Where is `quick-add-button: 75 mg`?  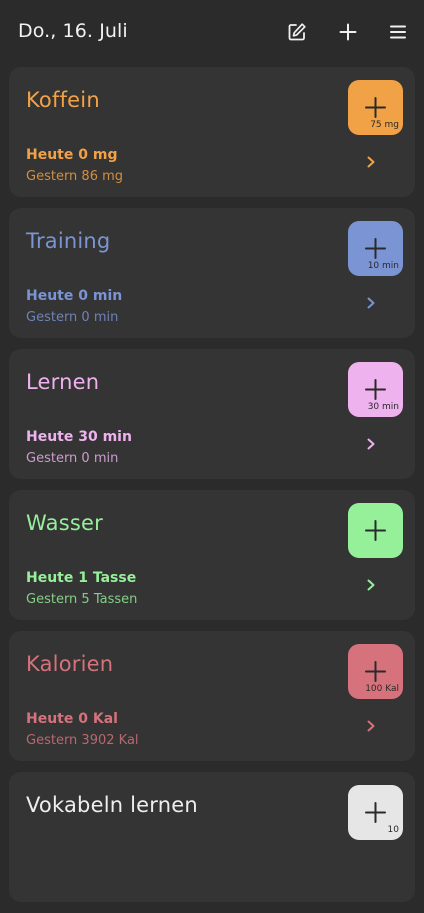 quick-add-button: 75 mg is located at coordinates (375, 107).